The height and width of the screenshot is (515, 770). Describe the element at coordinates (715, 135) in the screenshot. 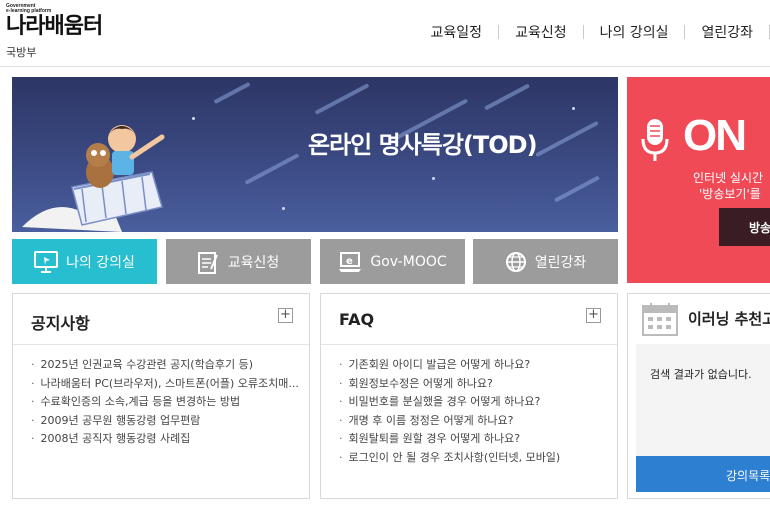

I see `live-on-label: ON` at that location.